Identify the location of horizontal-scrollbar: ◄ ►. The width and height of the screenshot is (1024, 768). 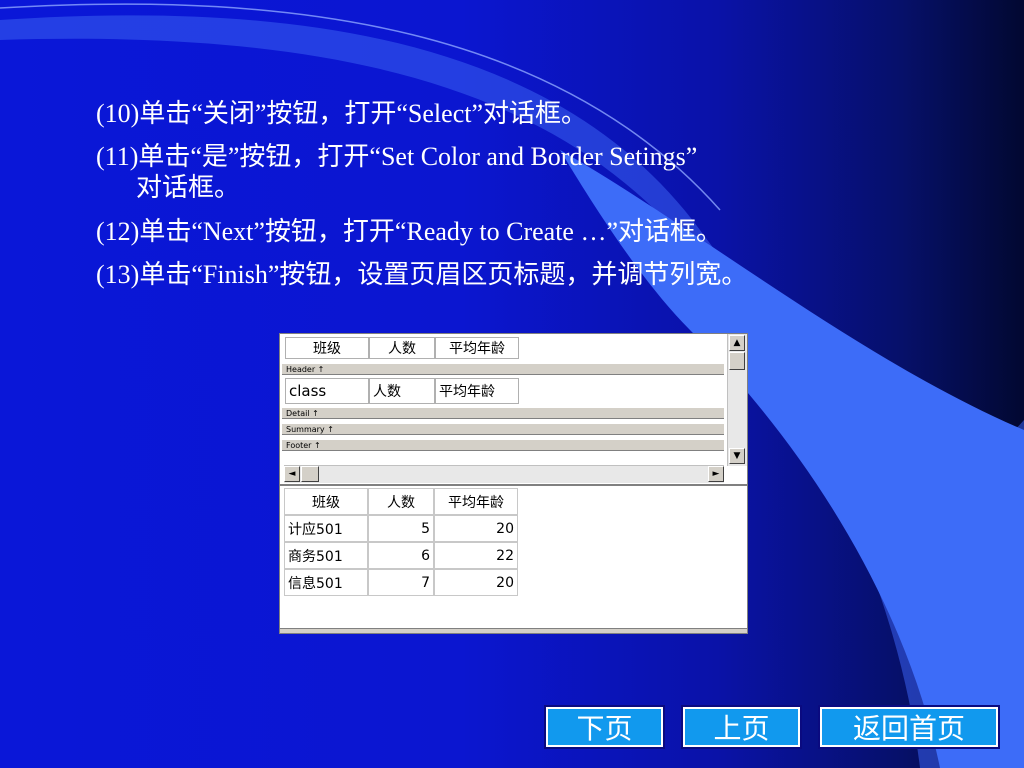
(504, 474).